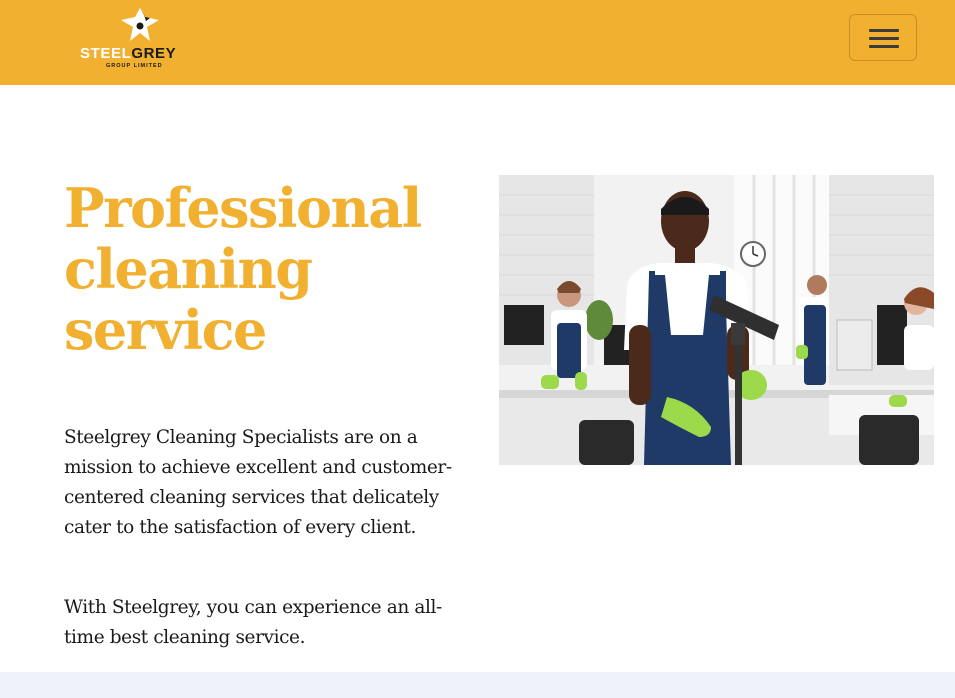  What do you see at coordinates (106, 53) in the screenshot?
I see `logo-wordmark-steel: STEEL` at bounding box center [106, 53].